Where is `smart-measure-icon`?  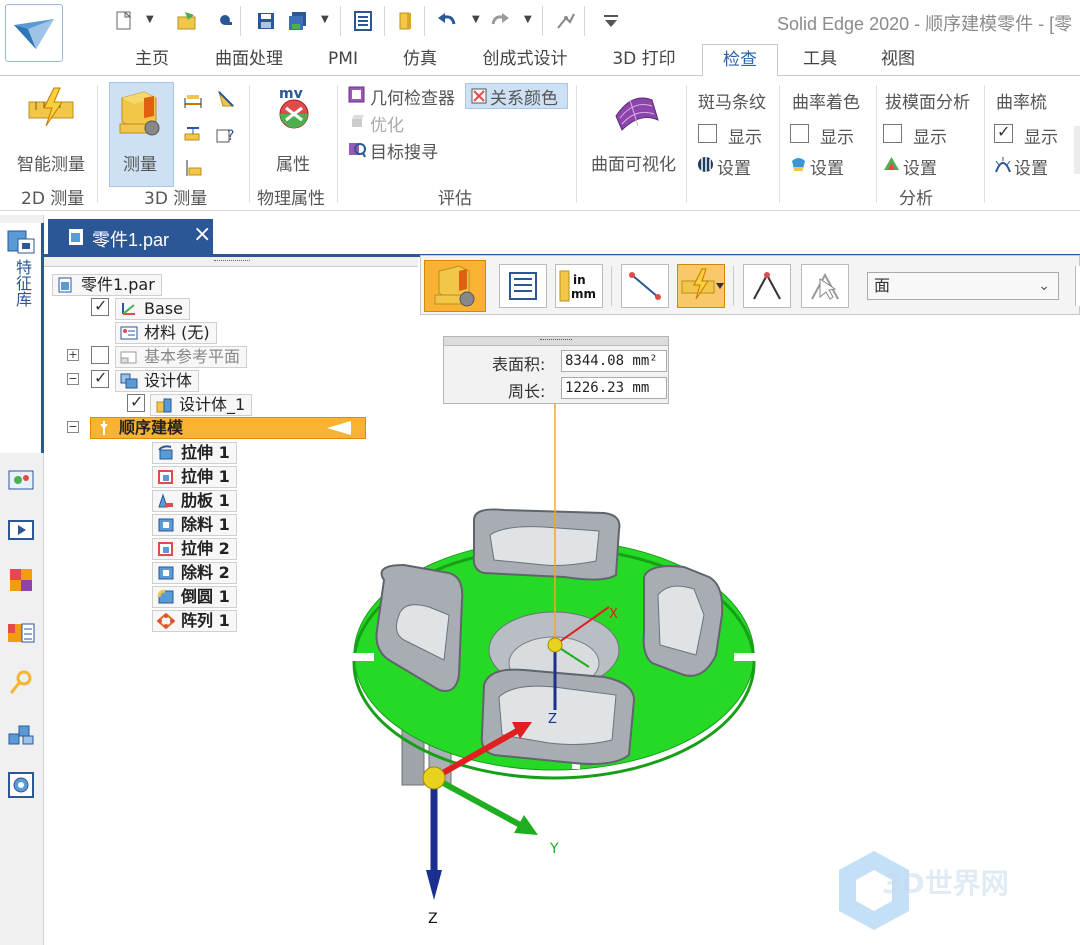
smart-measure-icon is located at coordinates (51, 111).